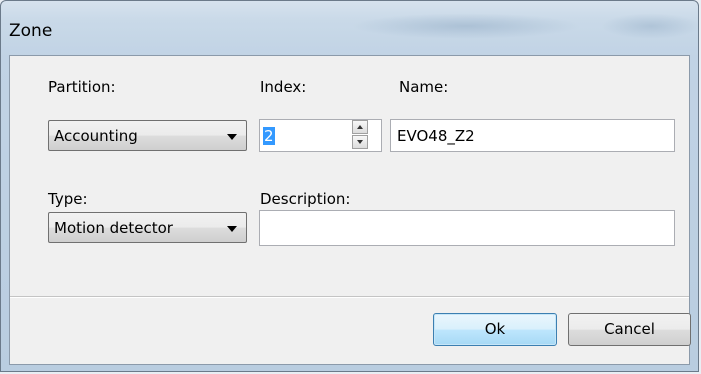 The width and height of the screenshot is (701, 374). Describe the element at coordinates (147, 135) in the screenshot. I see `partition-select: Accounting` at that location.